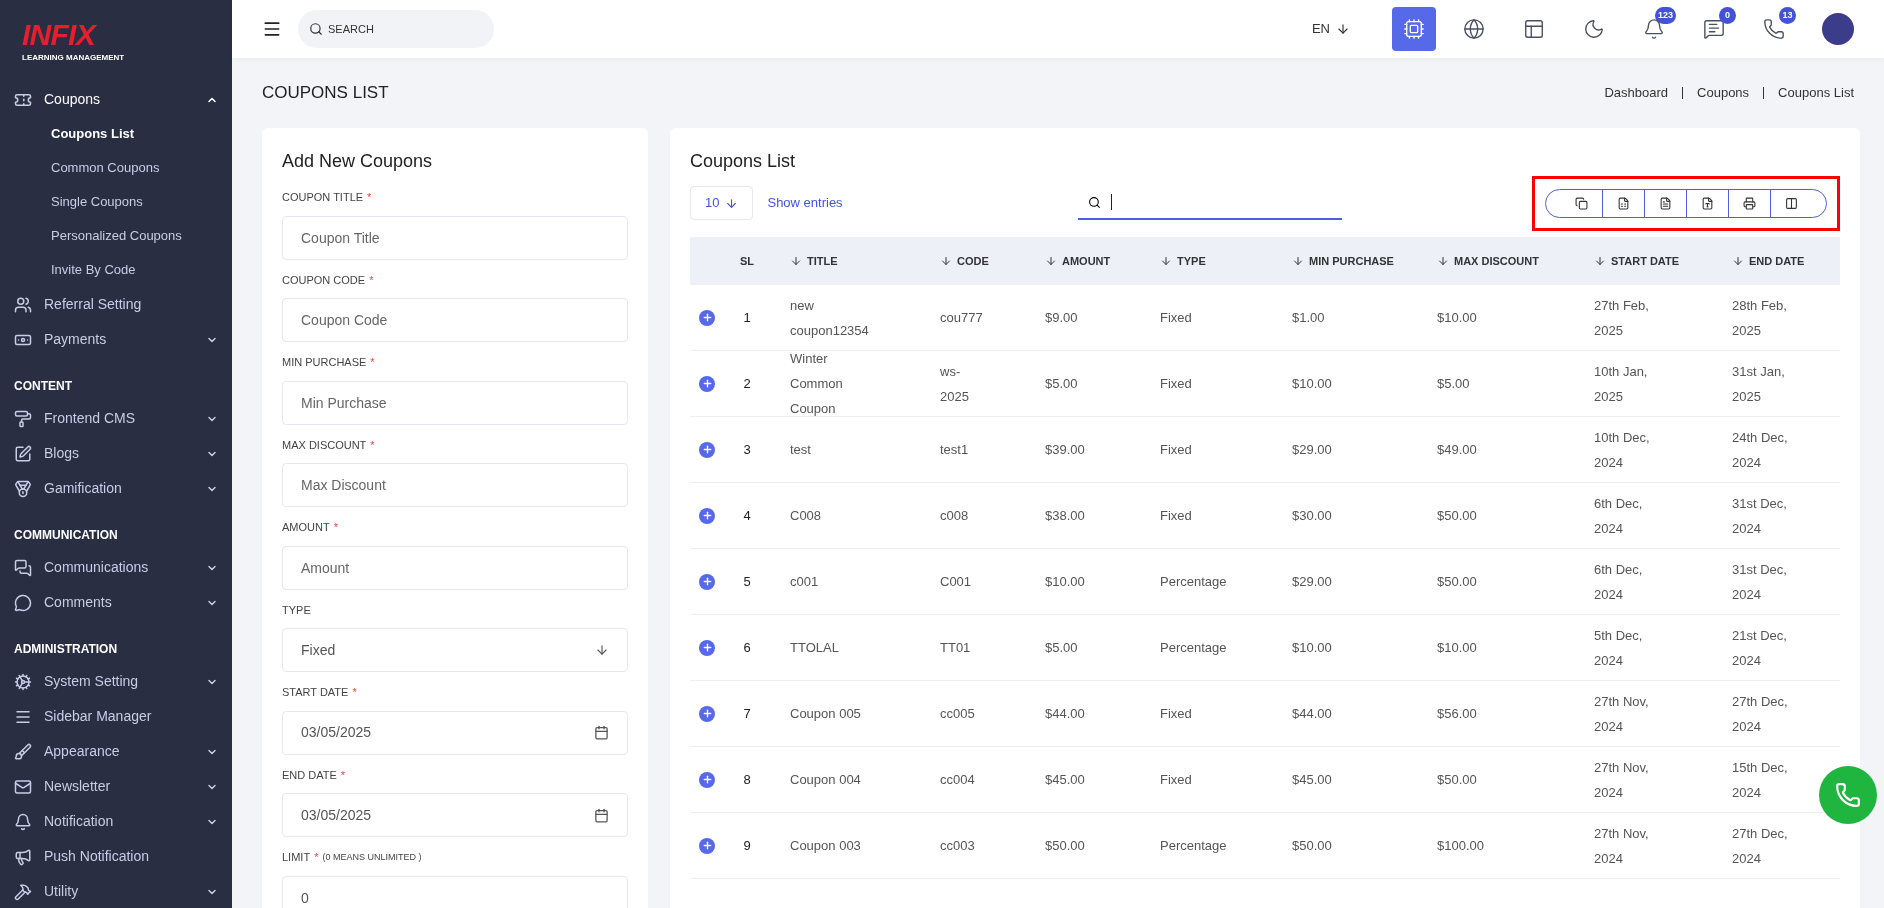  Describe the element at coordinates (822, 261) in the screenshot. I see `column-header: TITLE` at that location.